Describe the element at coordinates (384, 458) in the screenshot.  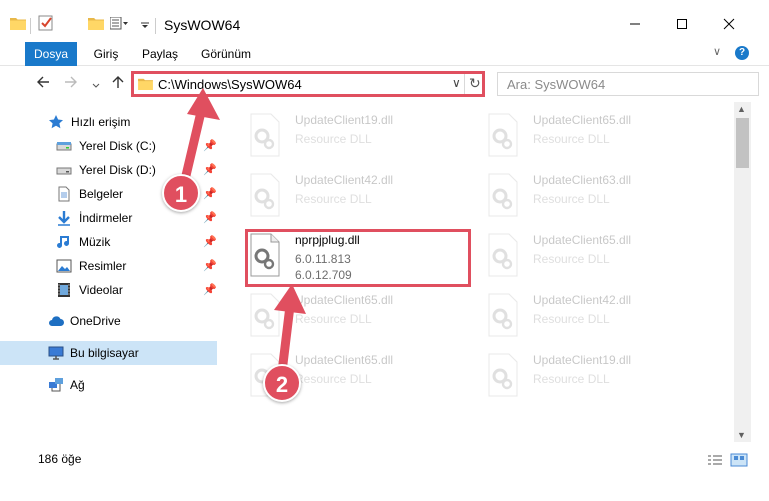
I see `status-bar: 186 öğe` at that location.